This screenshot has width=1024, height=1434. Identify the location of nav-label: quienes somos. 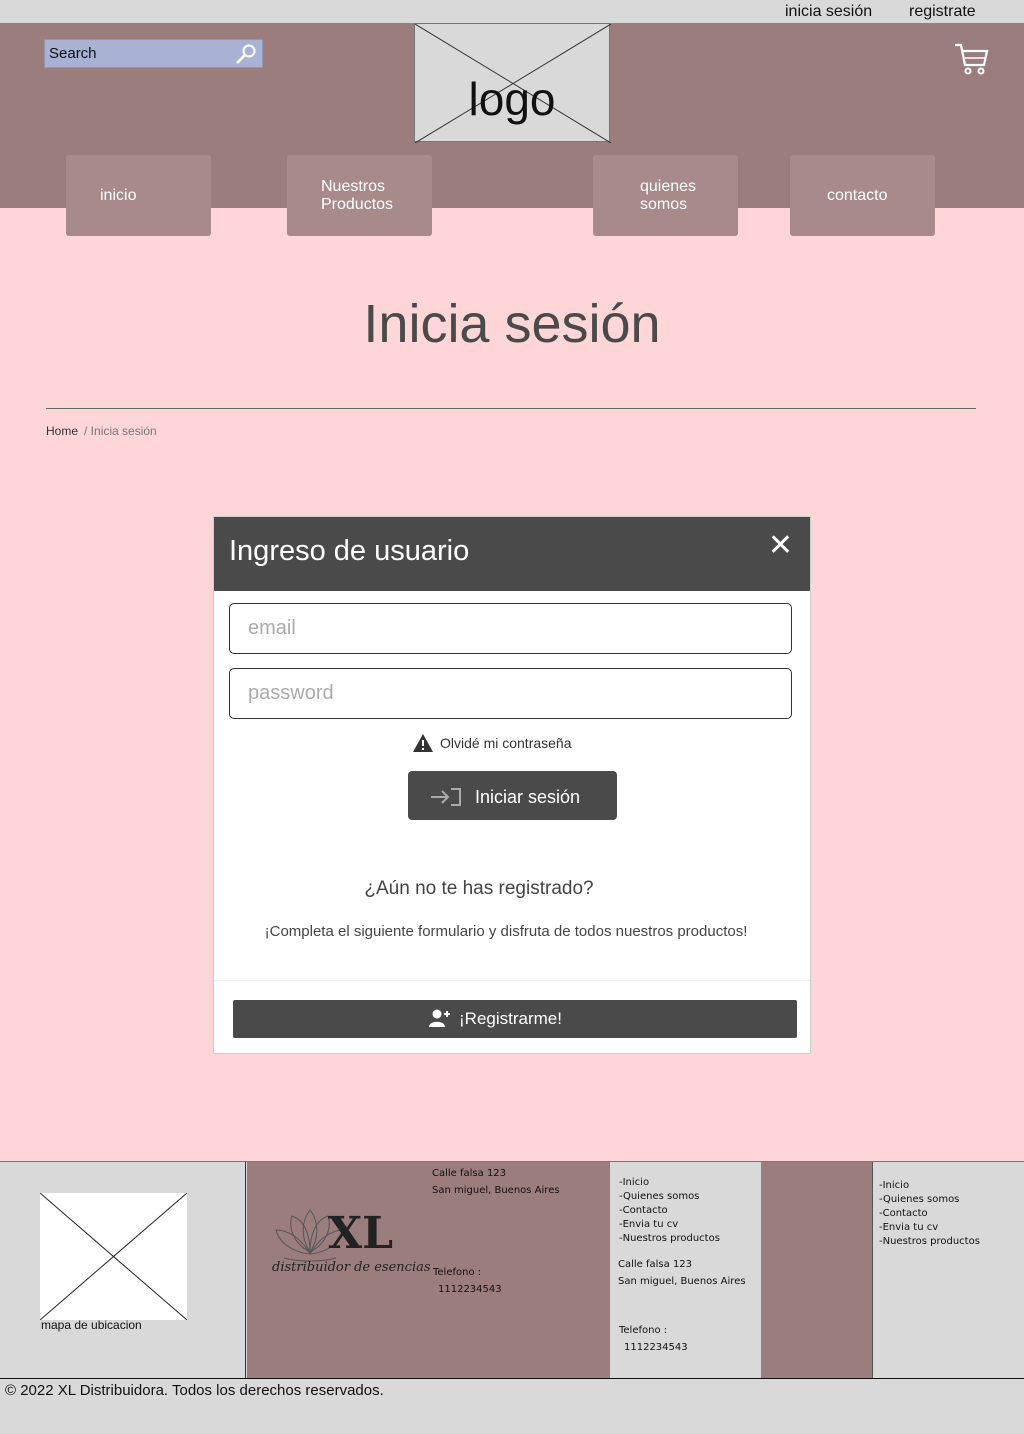
(668, 195).